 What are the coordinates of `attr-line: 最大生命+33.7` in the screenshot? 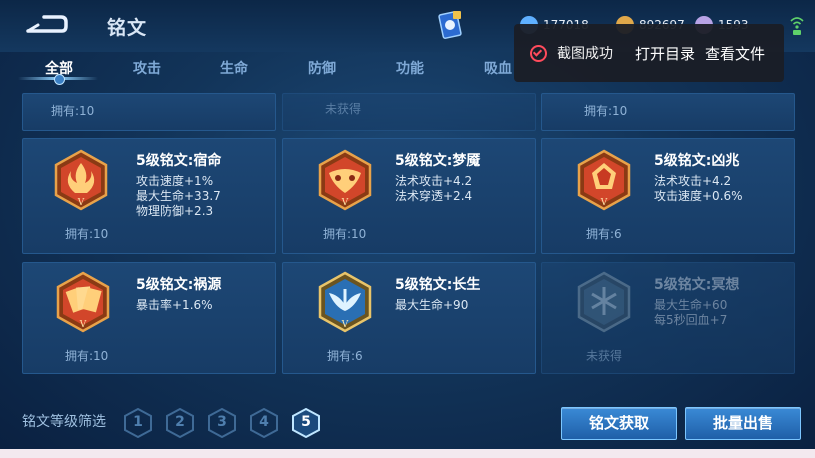 It's located at (178, 196).